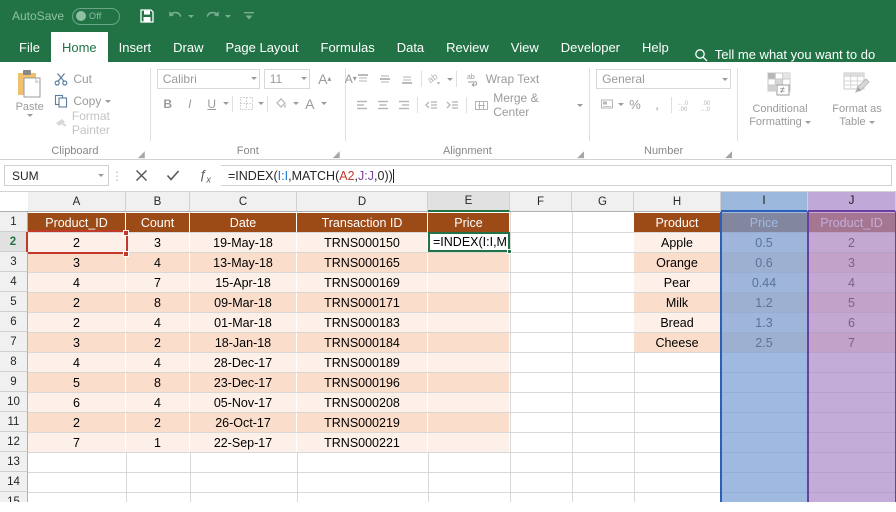 This screenshot has height=512, width=896. I want to click on cut-button: Cut, so click(98, 79).